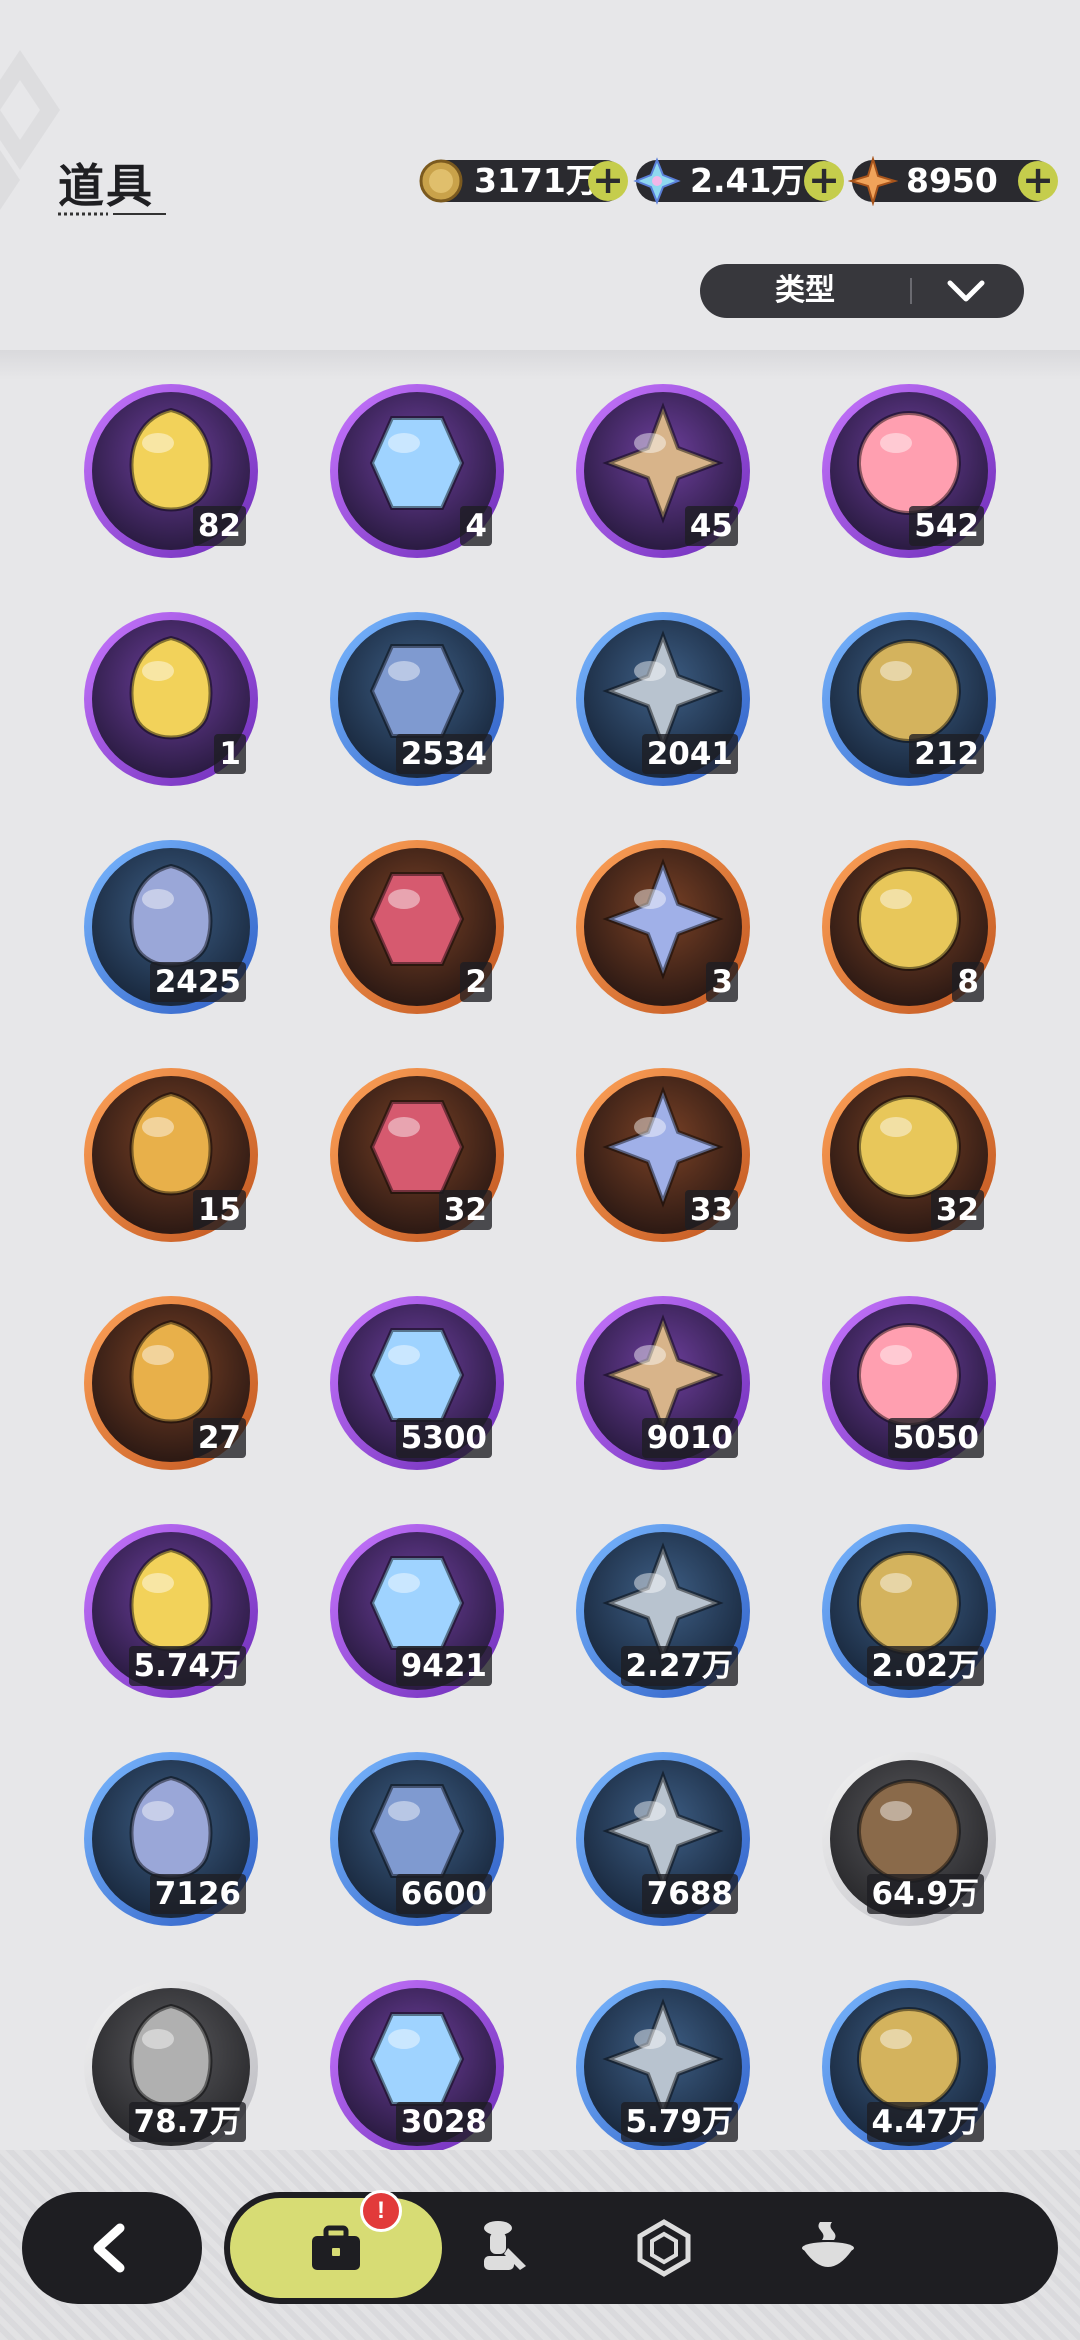  I want to click on item-count: 2534, so click(443, 754).